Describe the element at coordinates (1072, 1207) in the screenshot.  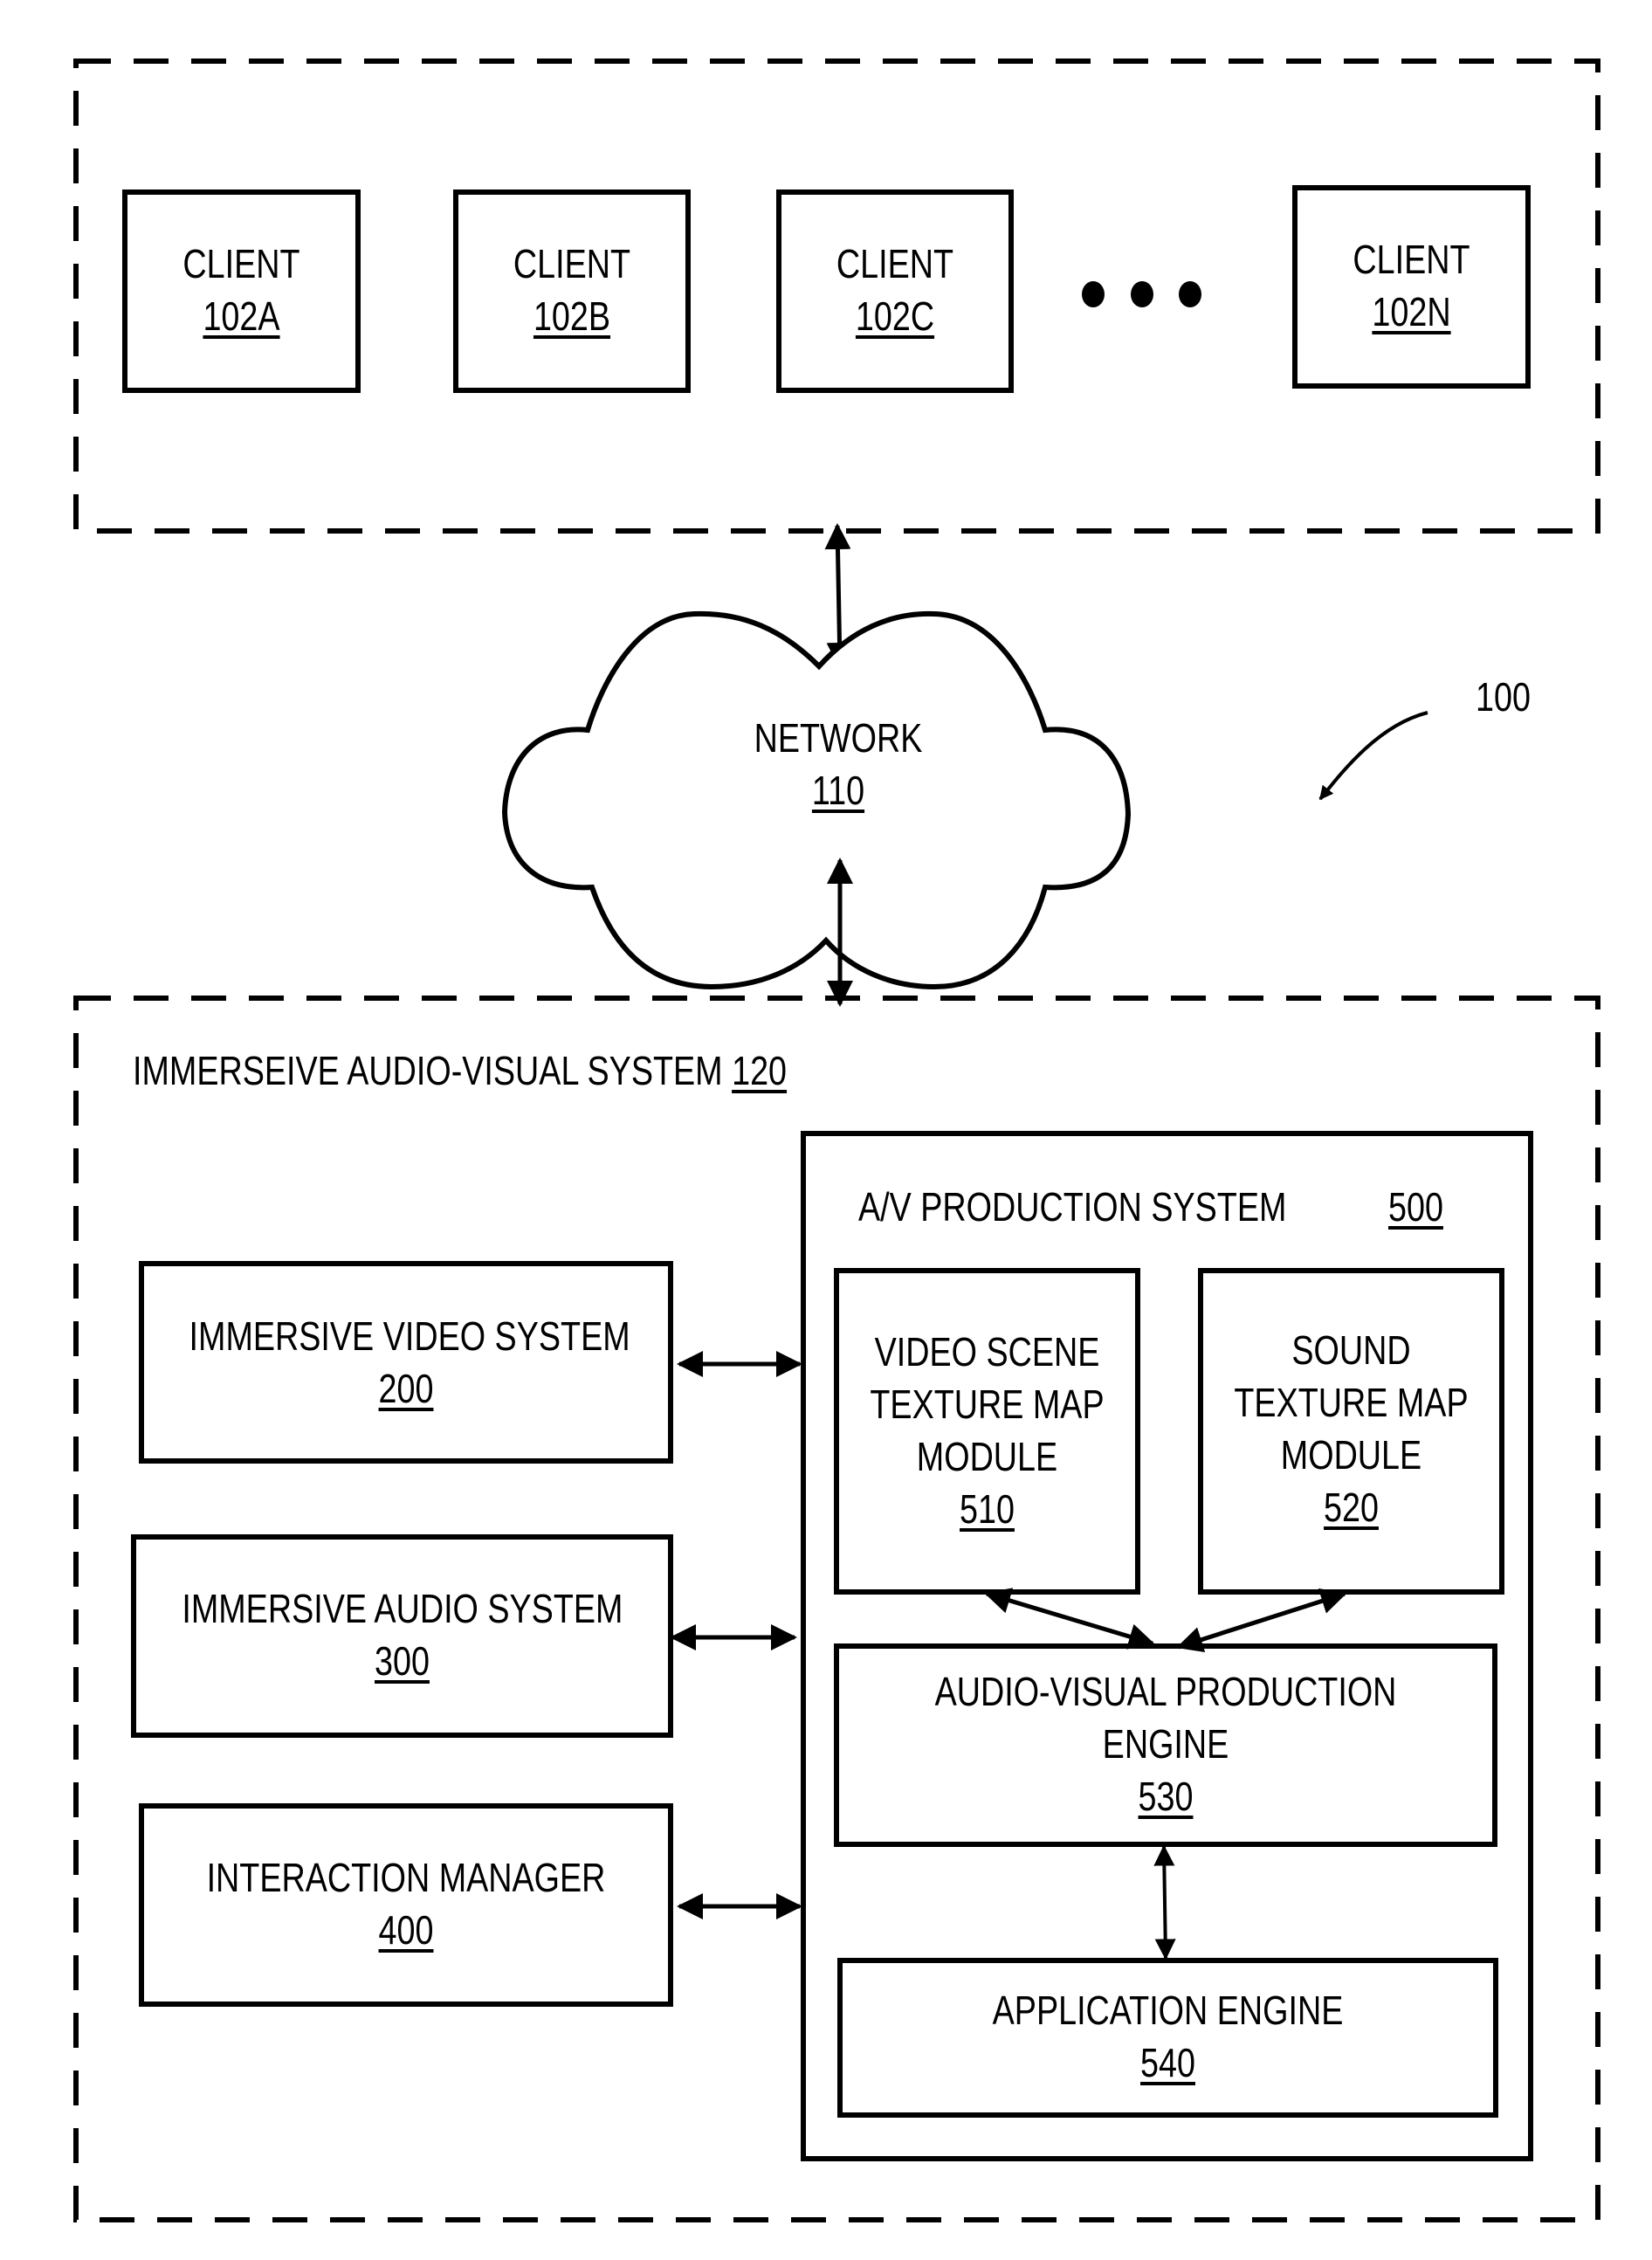
I see `av-production-title: A/V PRODUCTION SYSTEM` at that location.